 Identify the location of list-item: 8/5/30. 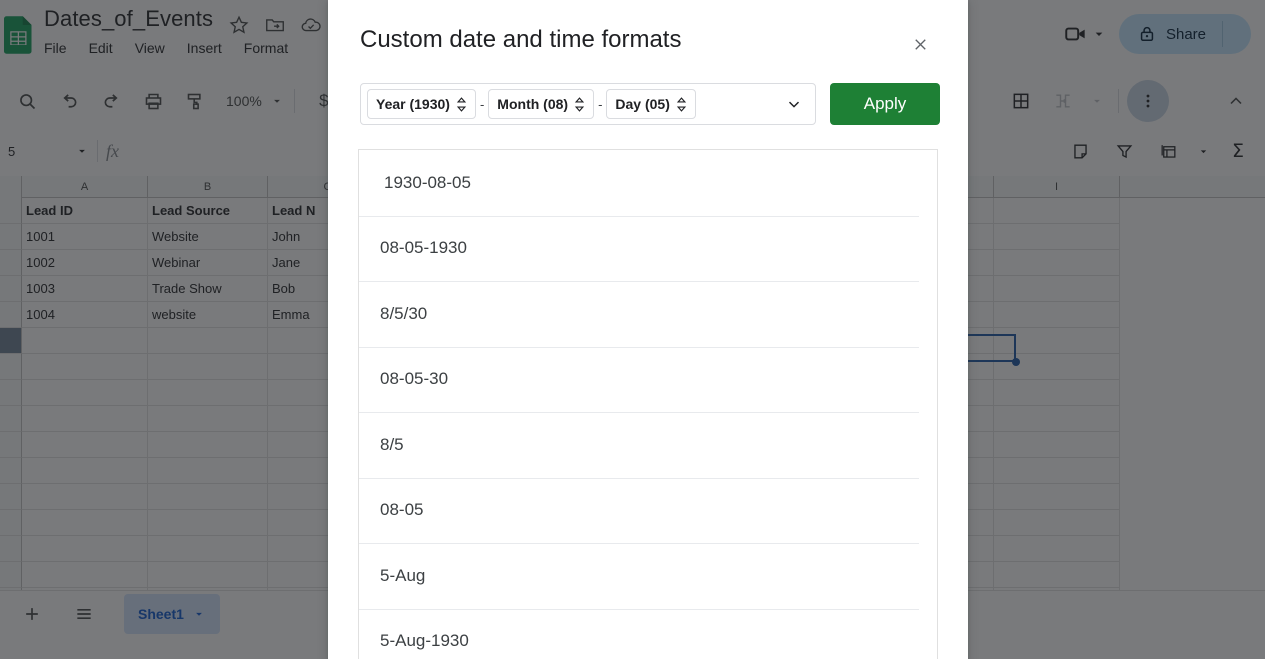
(648, 314).